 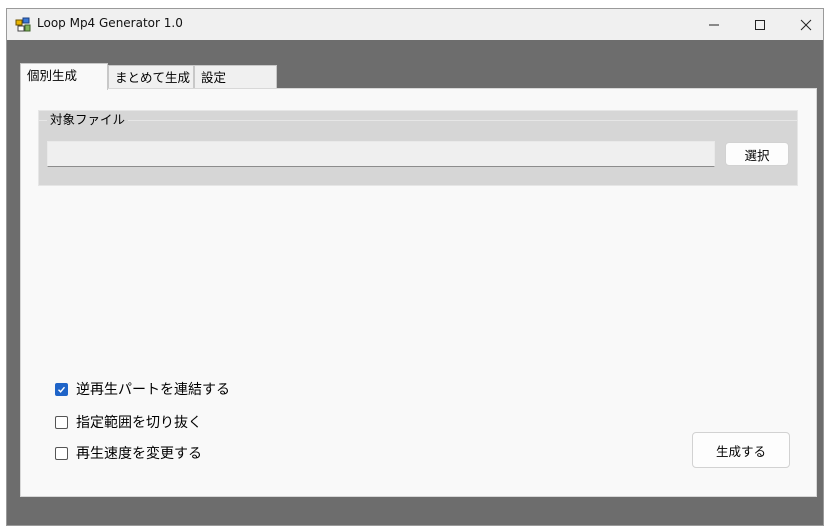 I want to click on title-bar: Loop Mp4 Generator 1.0, so click(x=415, y=24).